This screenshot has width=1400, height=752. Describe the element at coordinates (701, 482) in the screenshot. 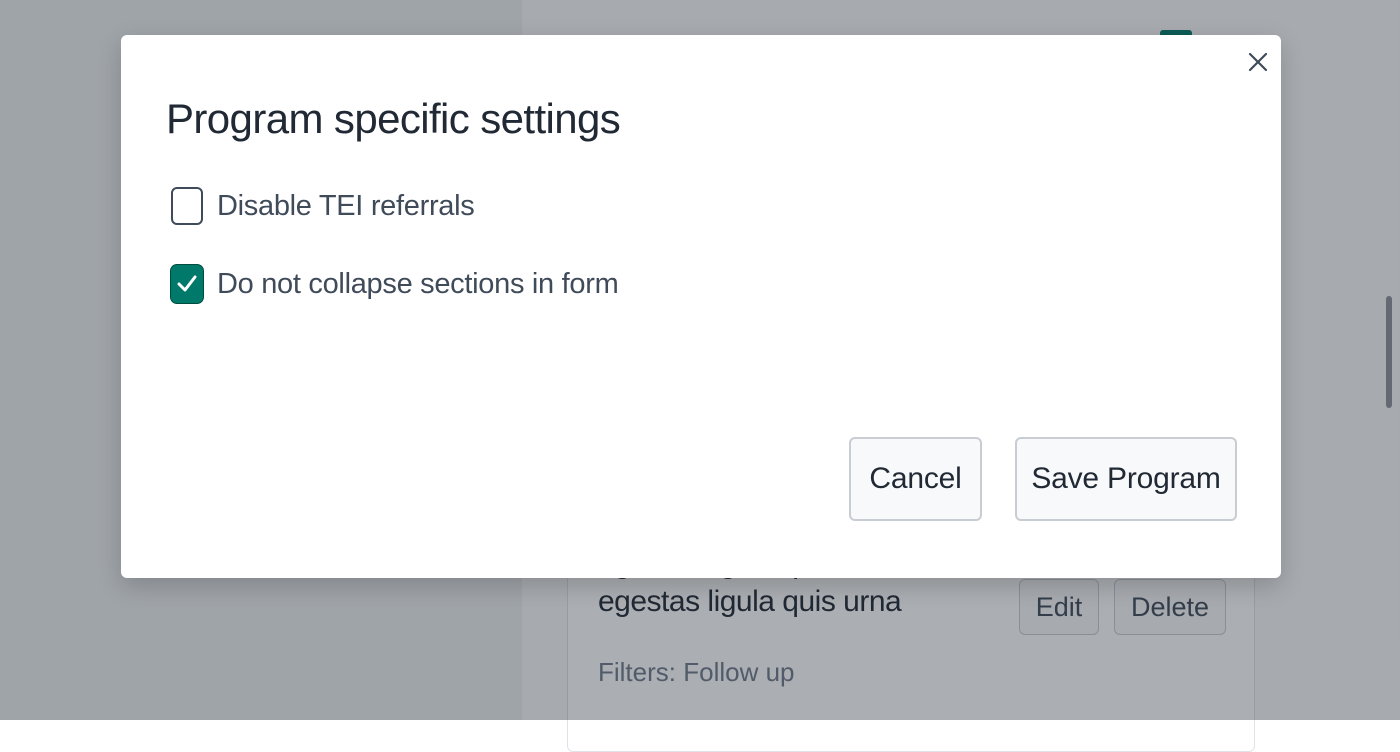

I see `modal-footer: Cancel Save Program` at that location.